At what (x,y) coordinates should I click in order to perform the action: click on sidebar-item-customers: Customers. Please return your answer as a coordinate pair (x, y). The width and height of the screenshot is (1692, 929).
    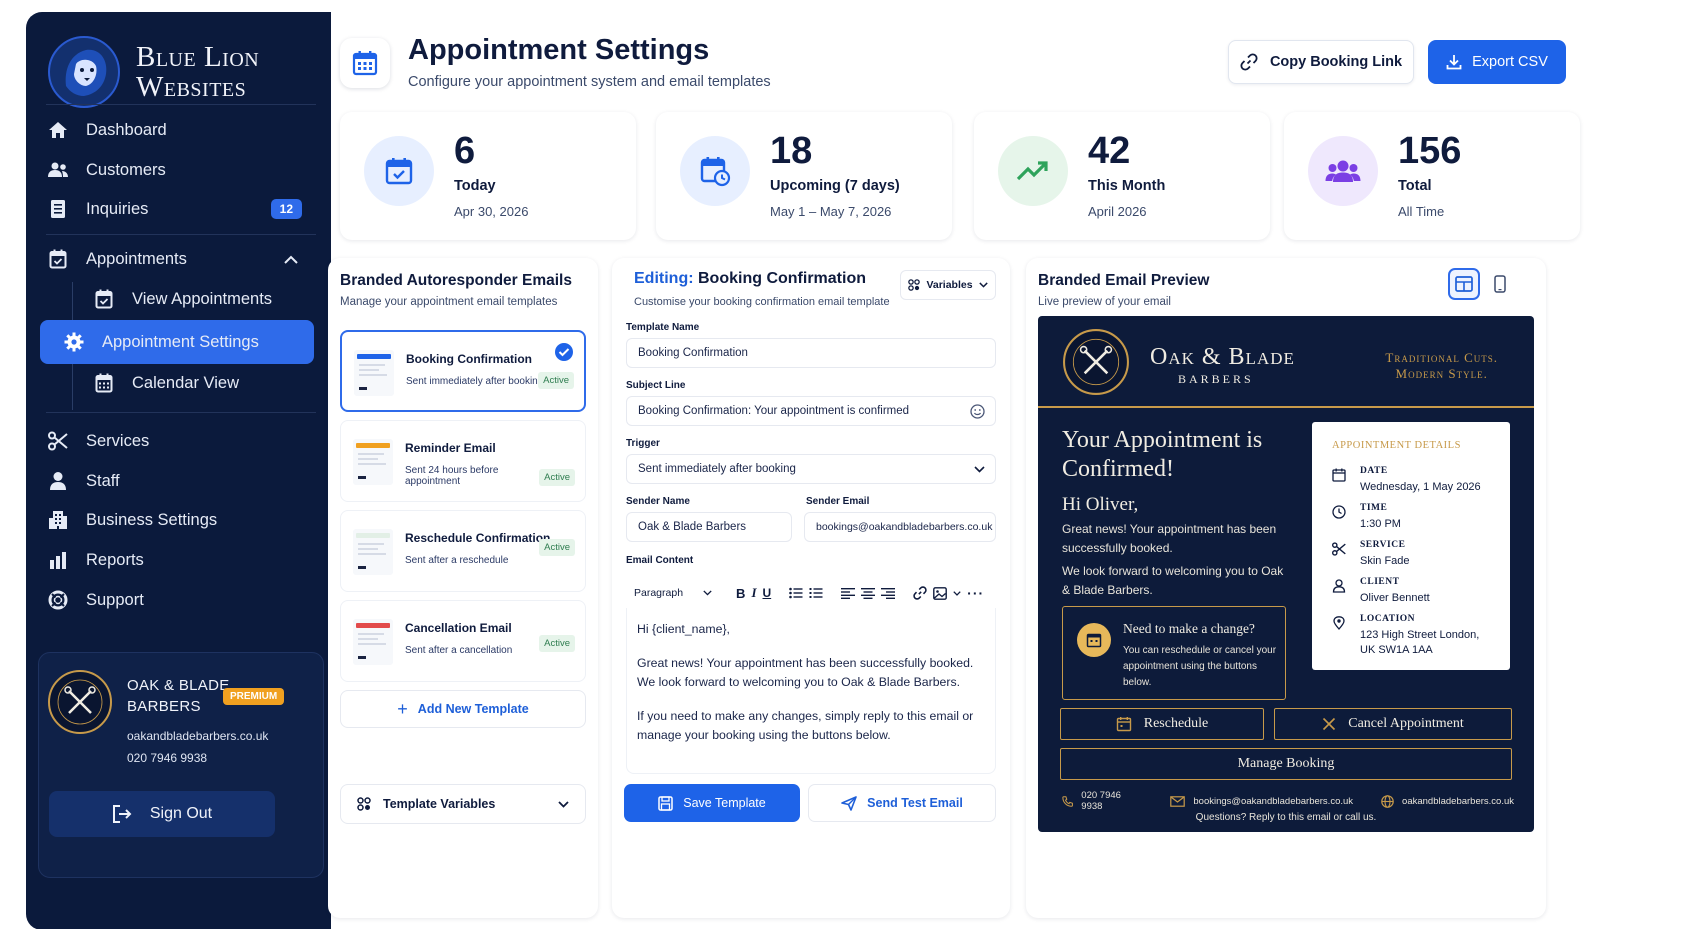
    Looking at the image, I should click on (181, 170).